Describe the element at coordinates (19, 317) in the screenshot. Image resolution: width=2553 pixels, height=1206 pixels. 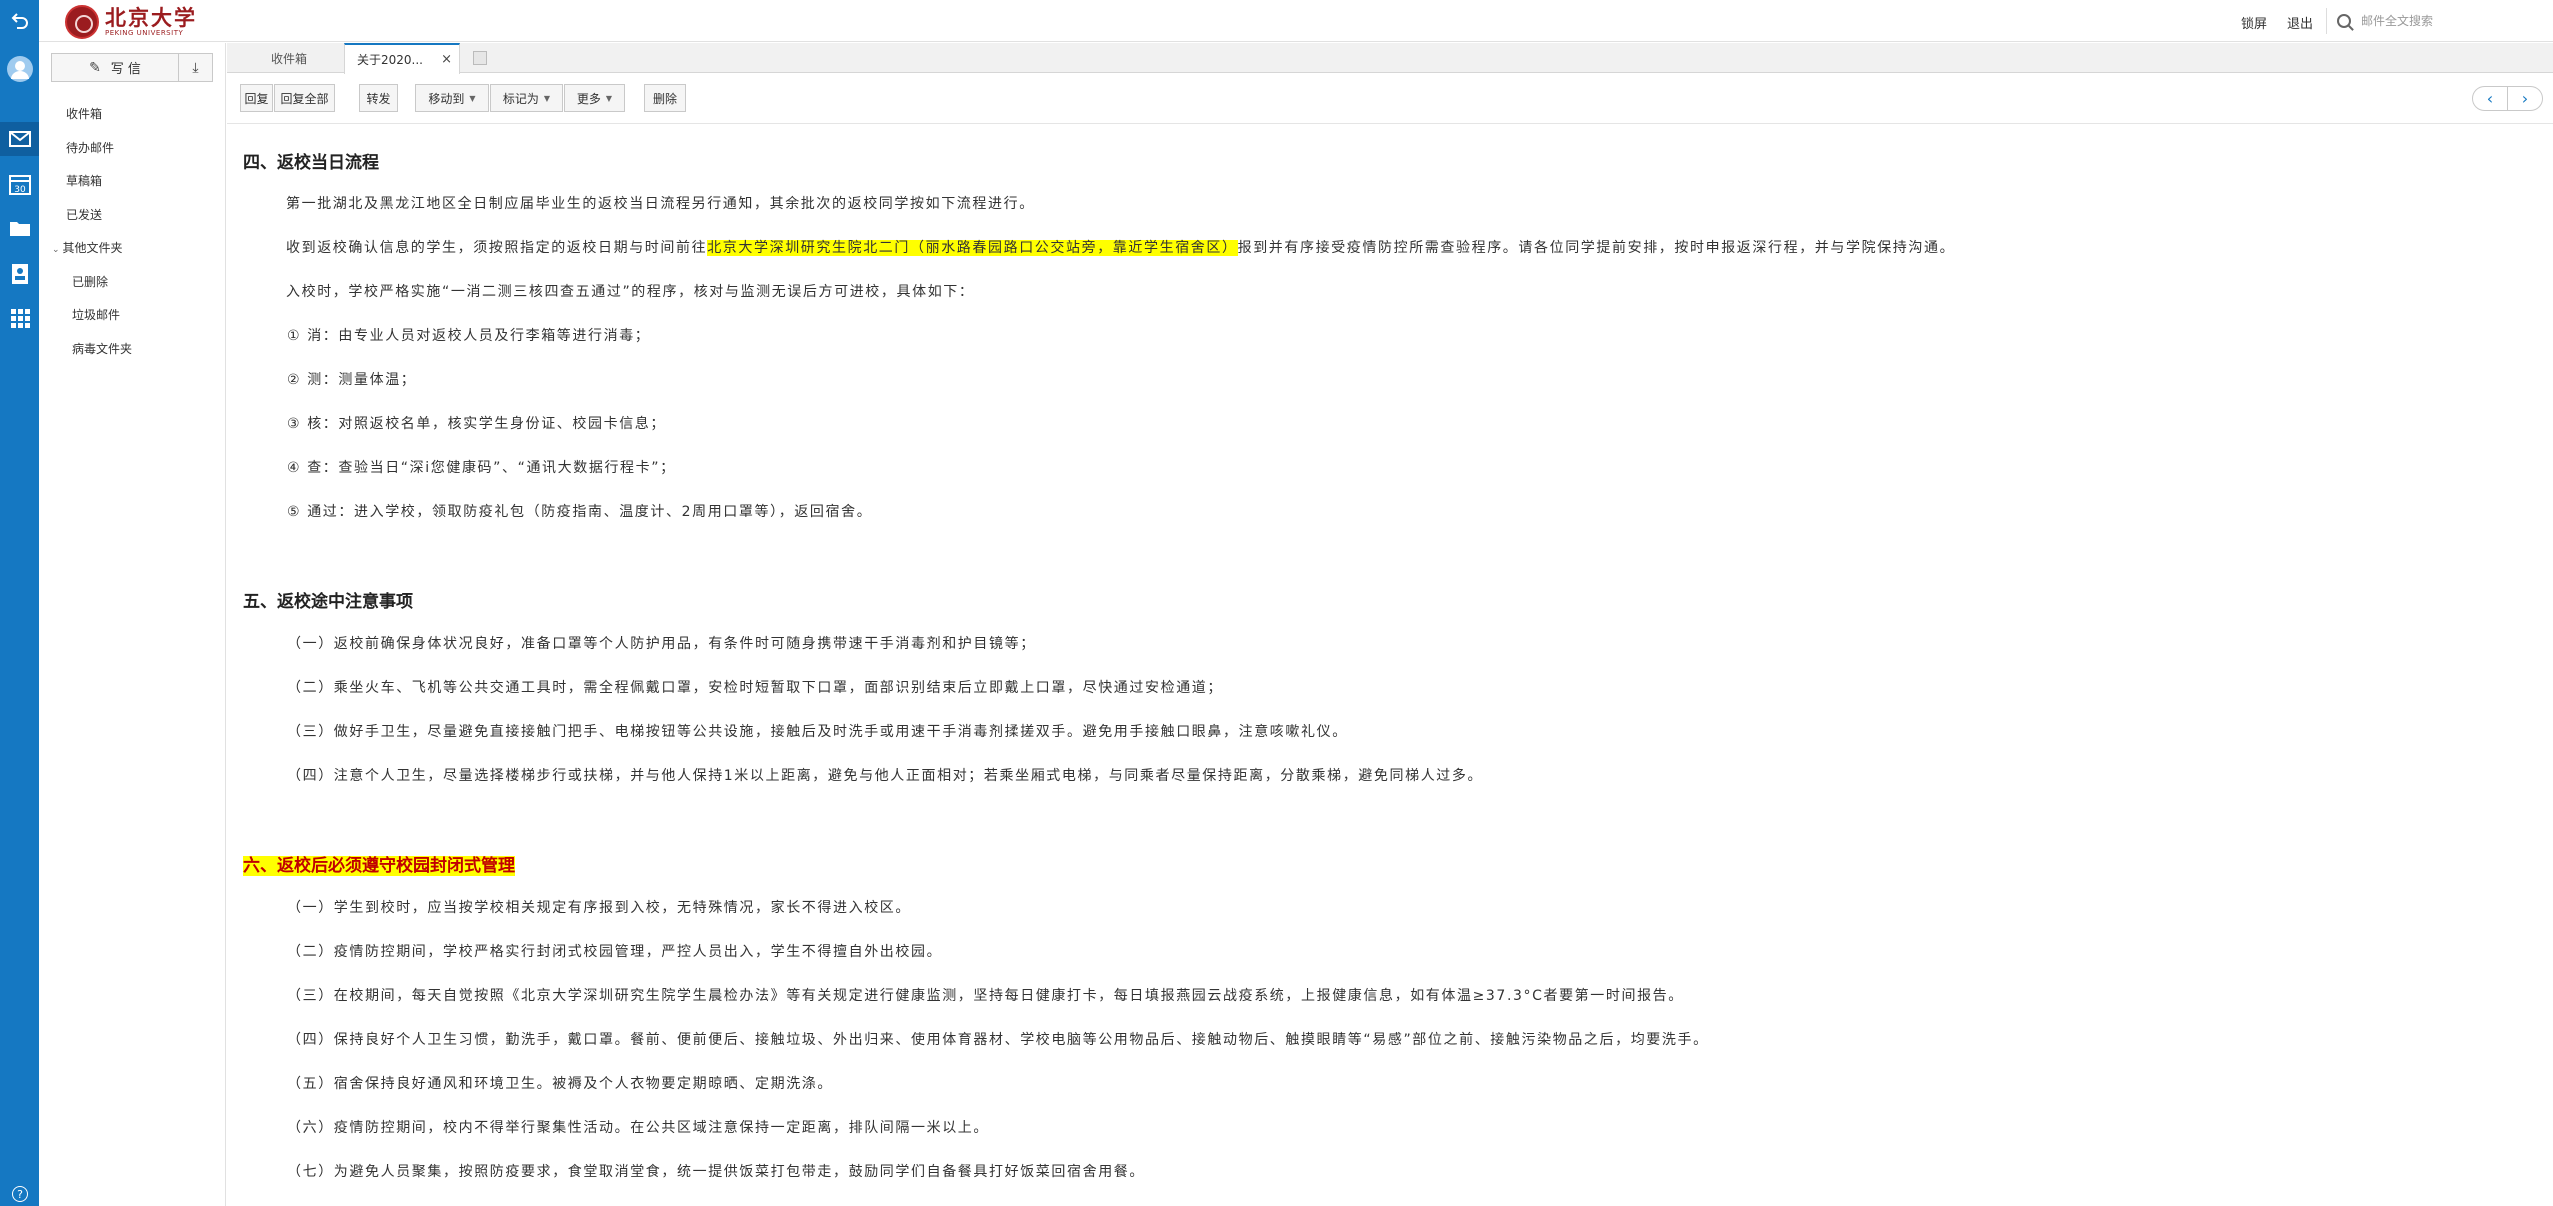
I see `apps-icon` at that location.